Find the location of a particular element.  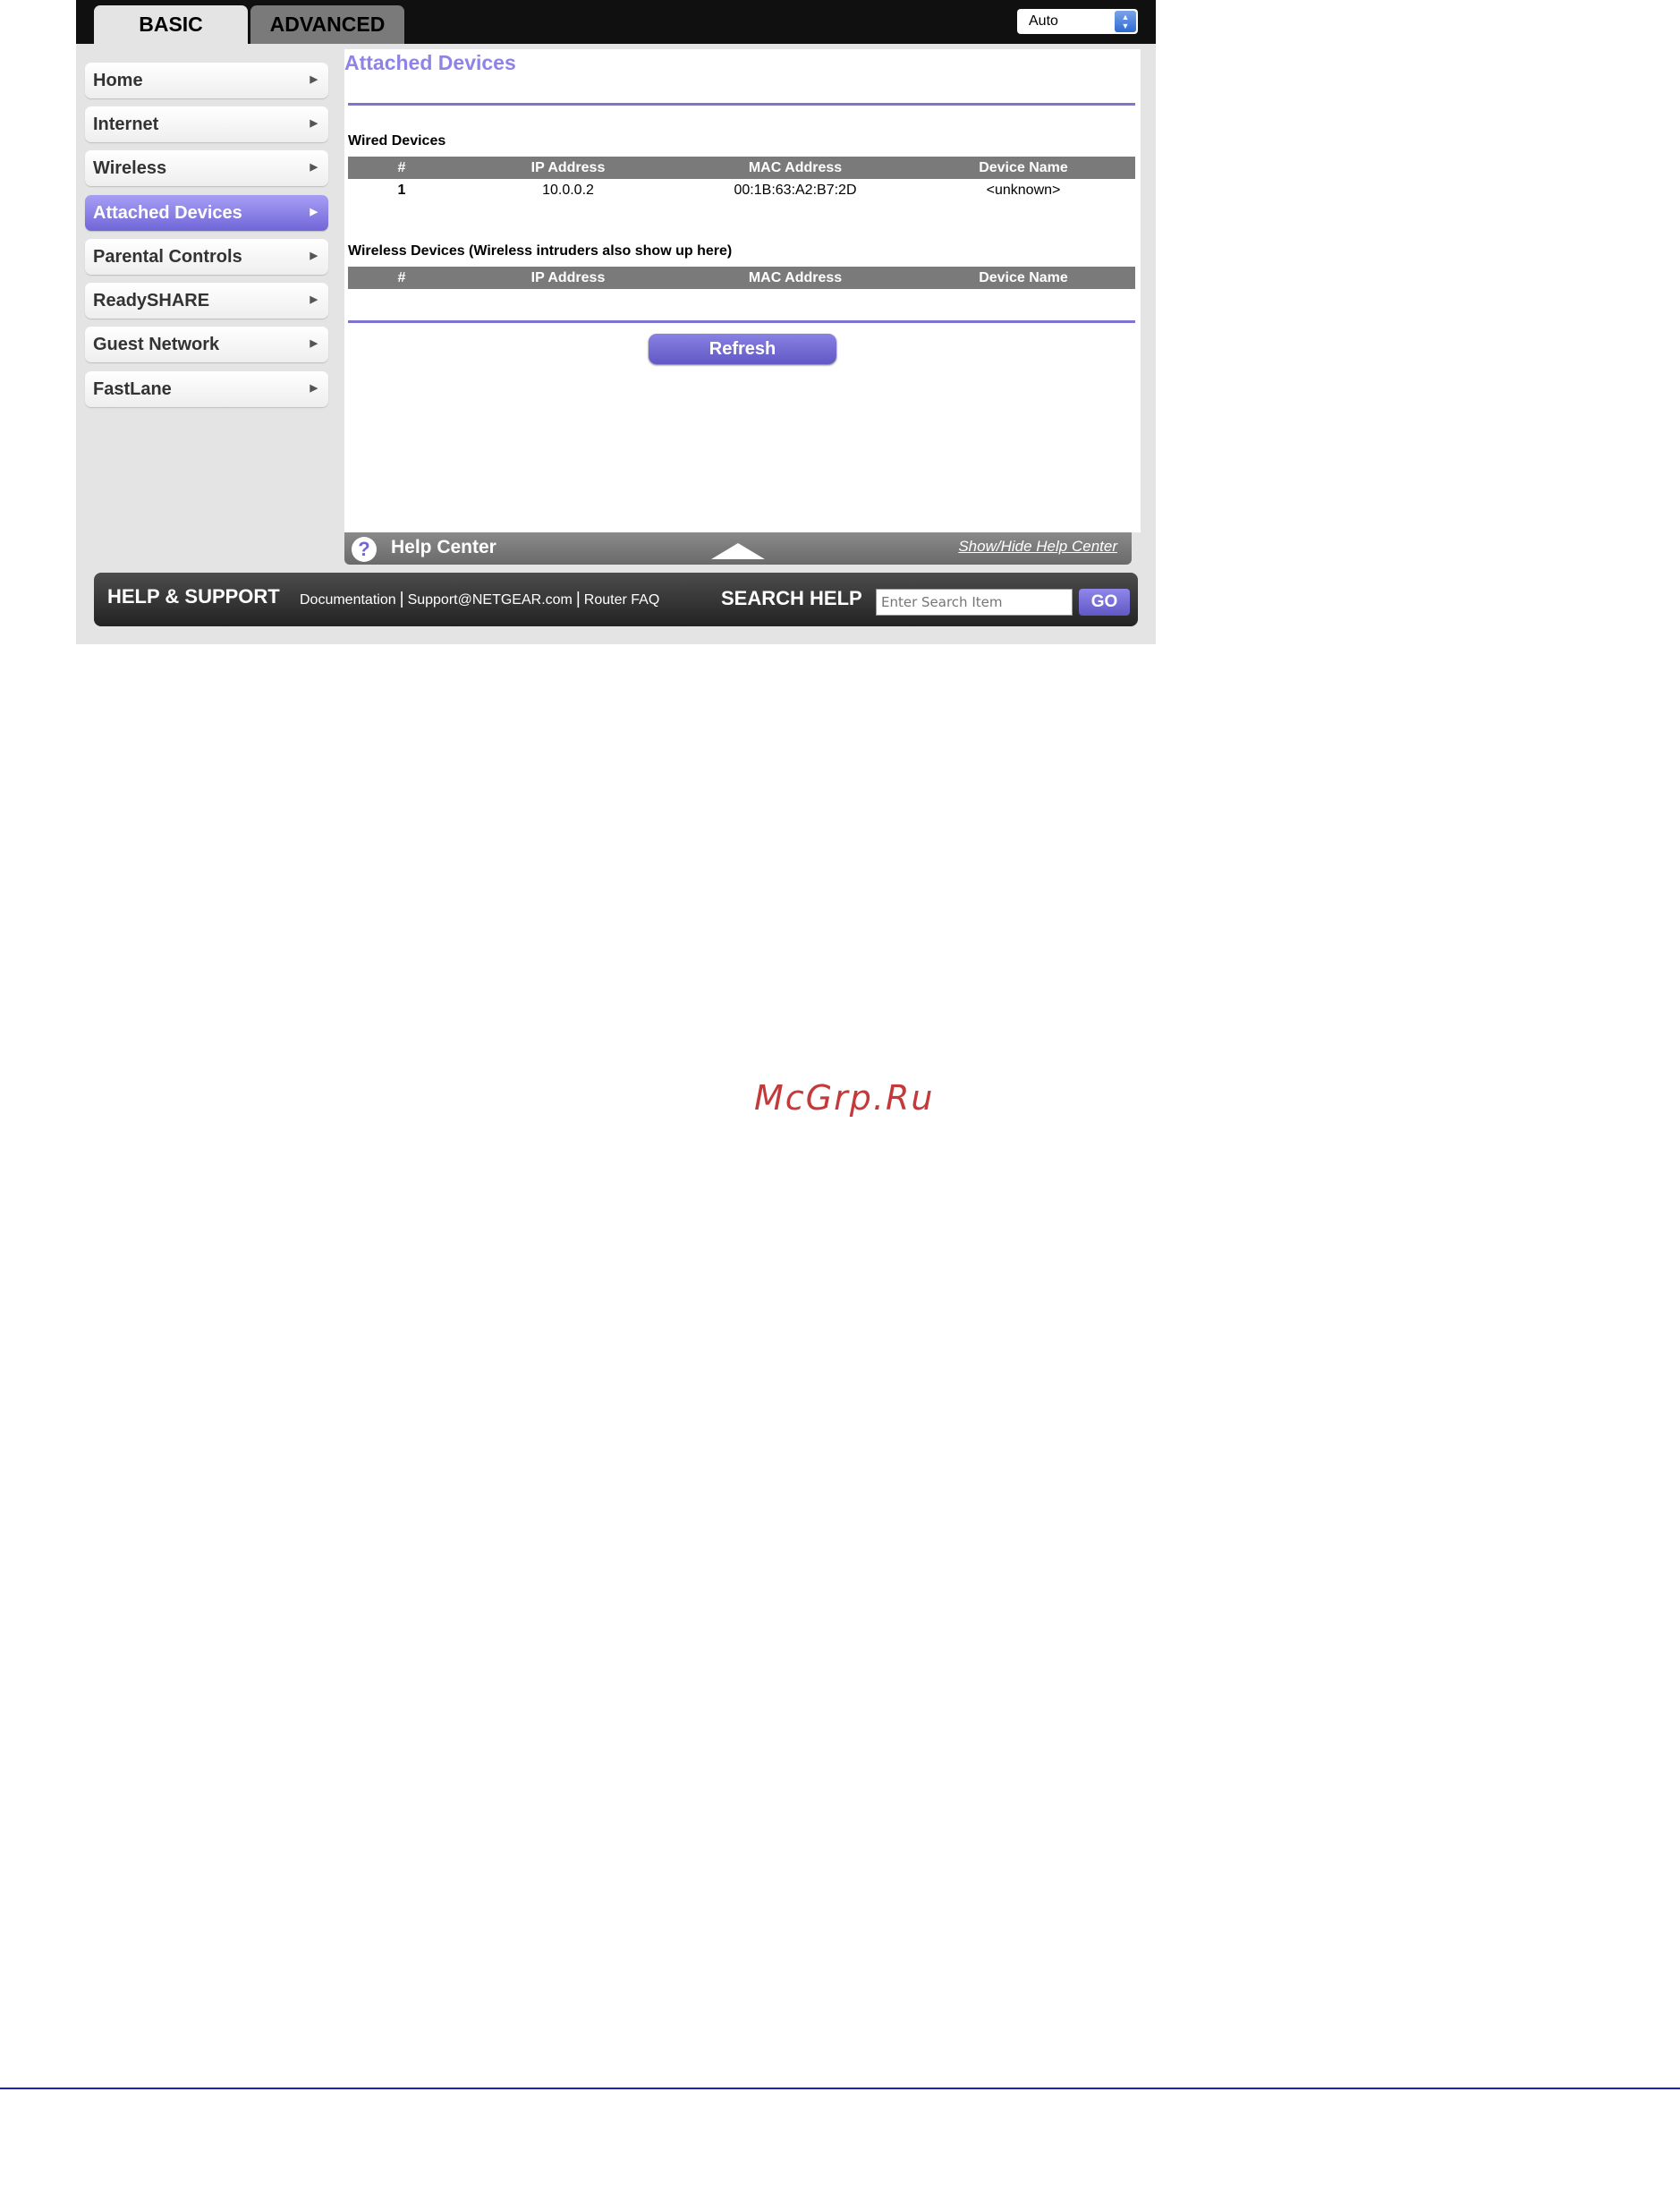

refresh-button: Refresh is located at coordinates (742, 349).